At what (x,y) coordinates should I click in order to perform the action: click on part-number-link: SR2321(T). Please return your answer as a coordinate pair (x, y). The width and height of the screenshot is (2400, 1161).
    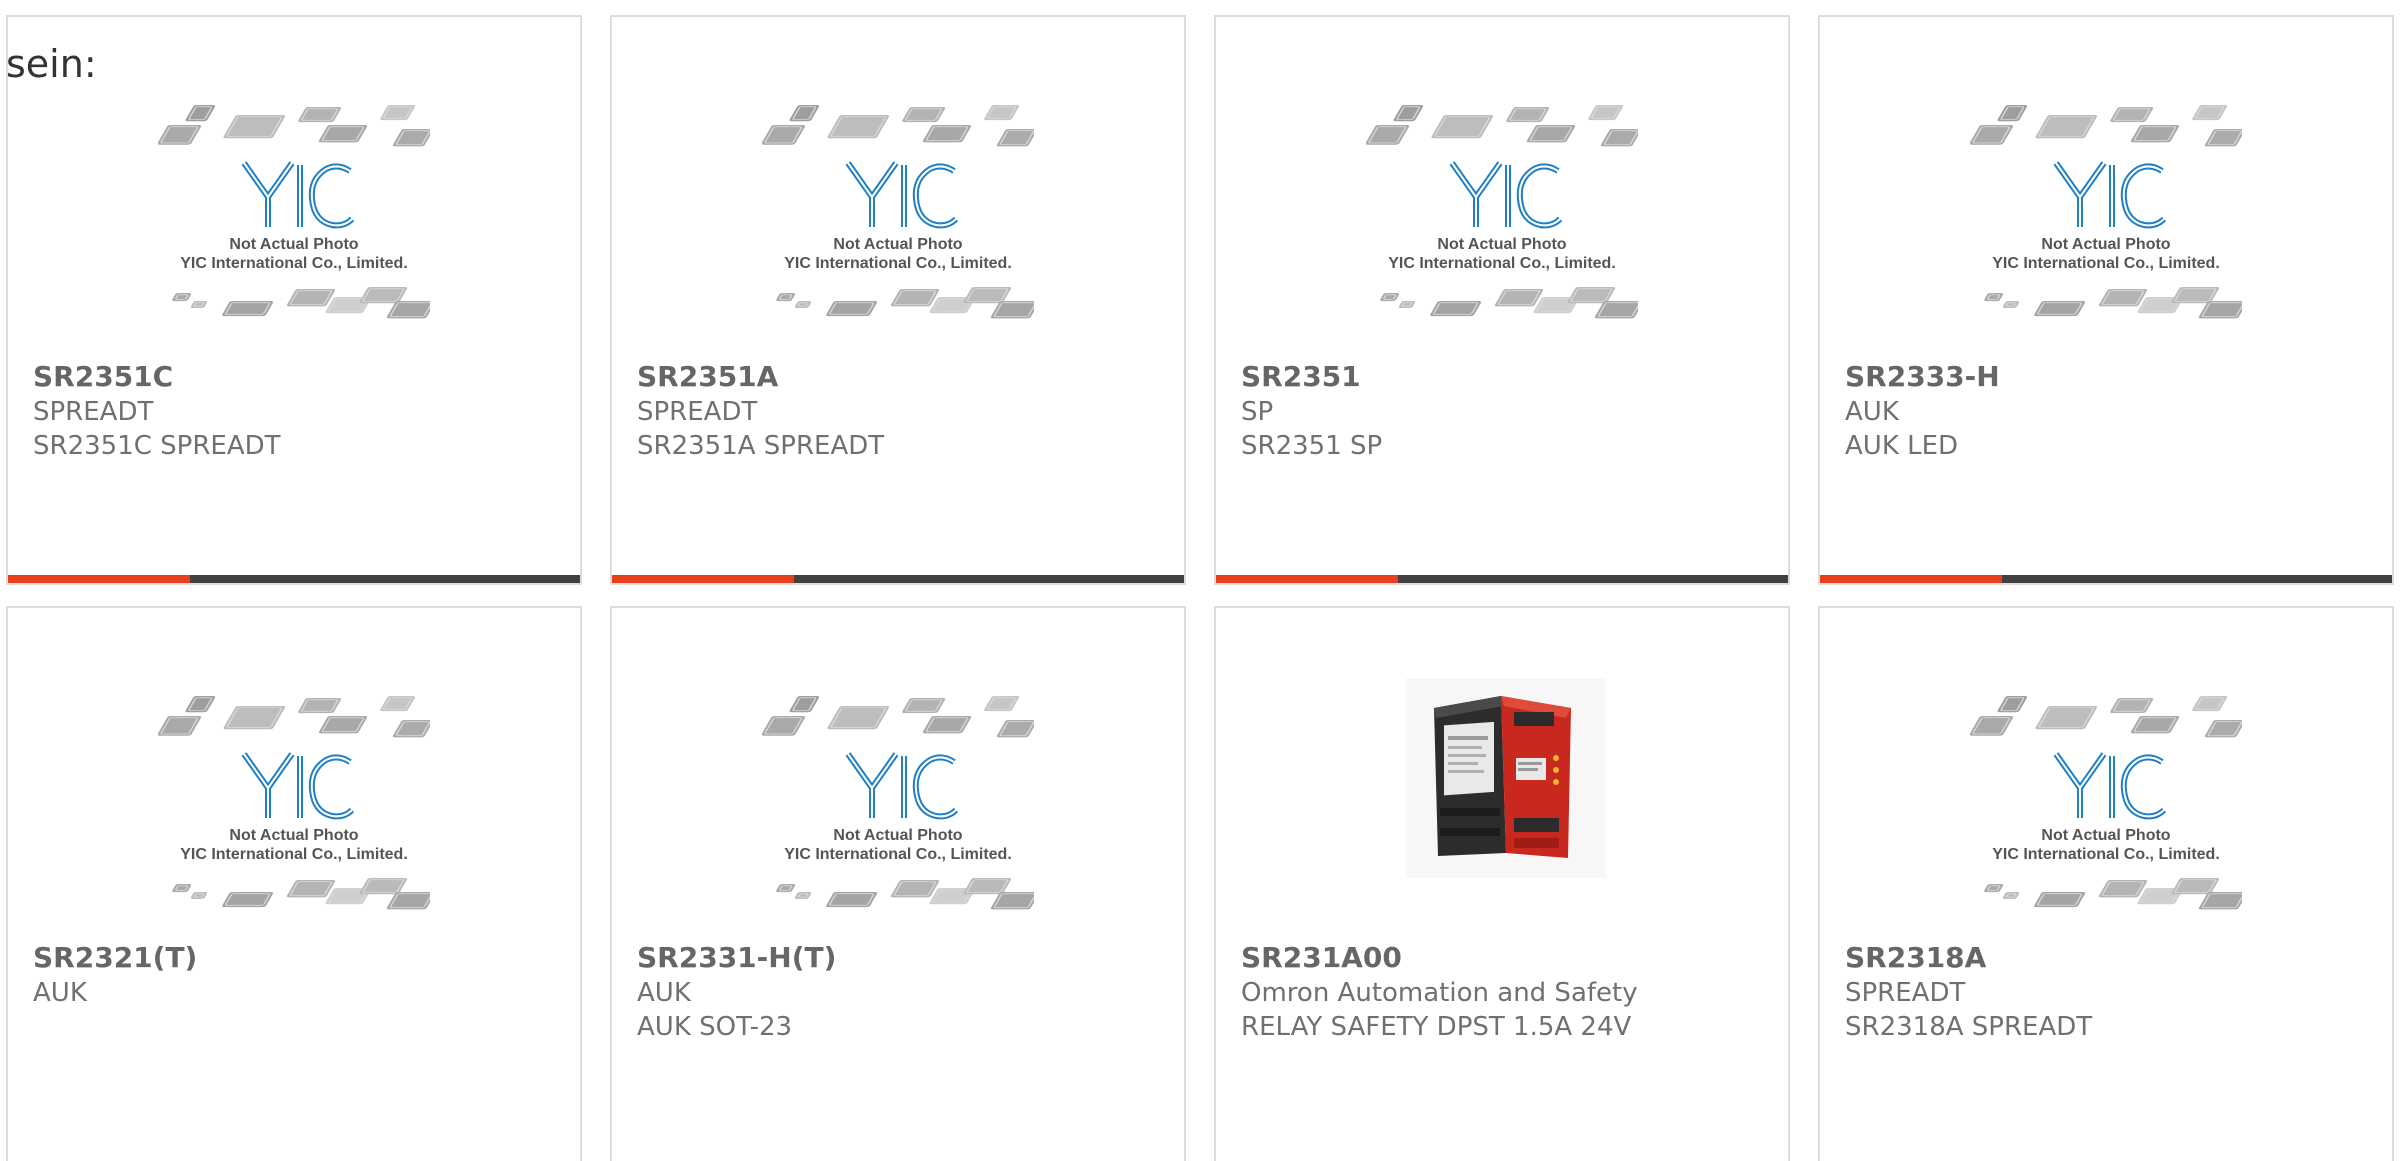
    Looking at the image, I should click on (301, 958).